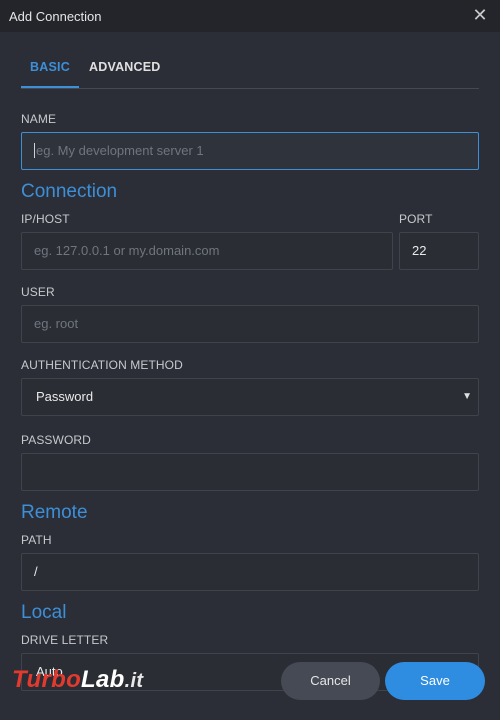 The image size is (500, 720). Describe the element at coordinates (250, 16) in the screenshot. I see `title-bar: Add Connection ✕` at that location.